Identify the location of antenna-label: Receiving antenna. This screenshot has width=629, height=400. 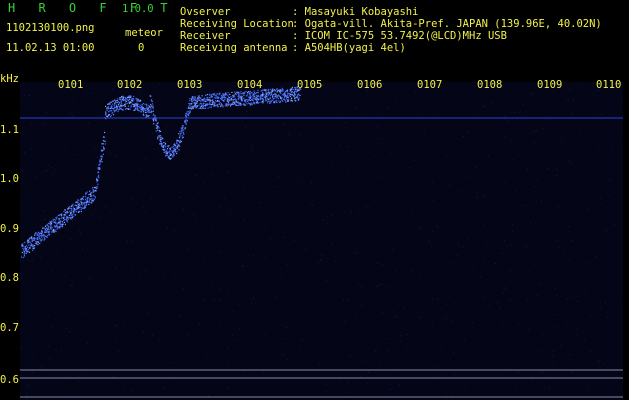
(234, 48).